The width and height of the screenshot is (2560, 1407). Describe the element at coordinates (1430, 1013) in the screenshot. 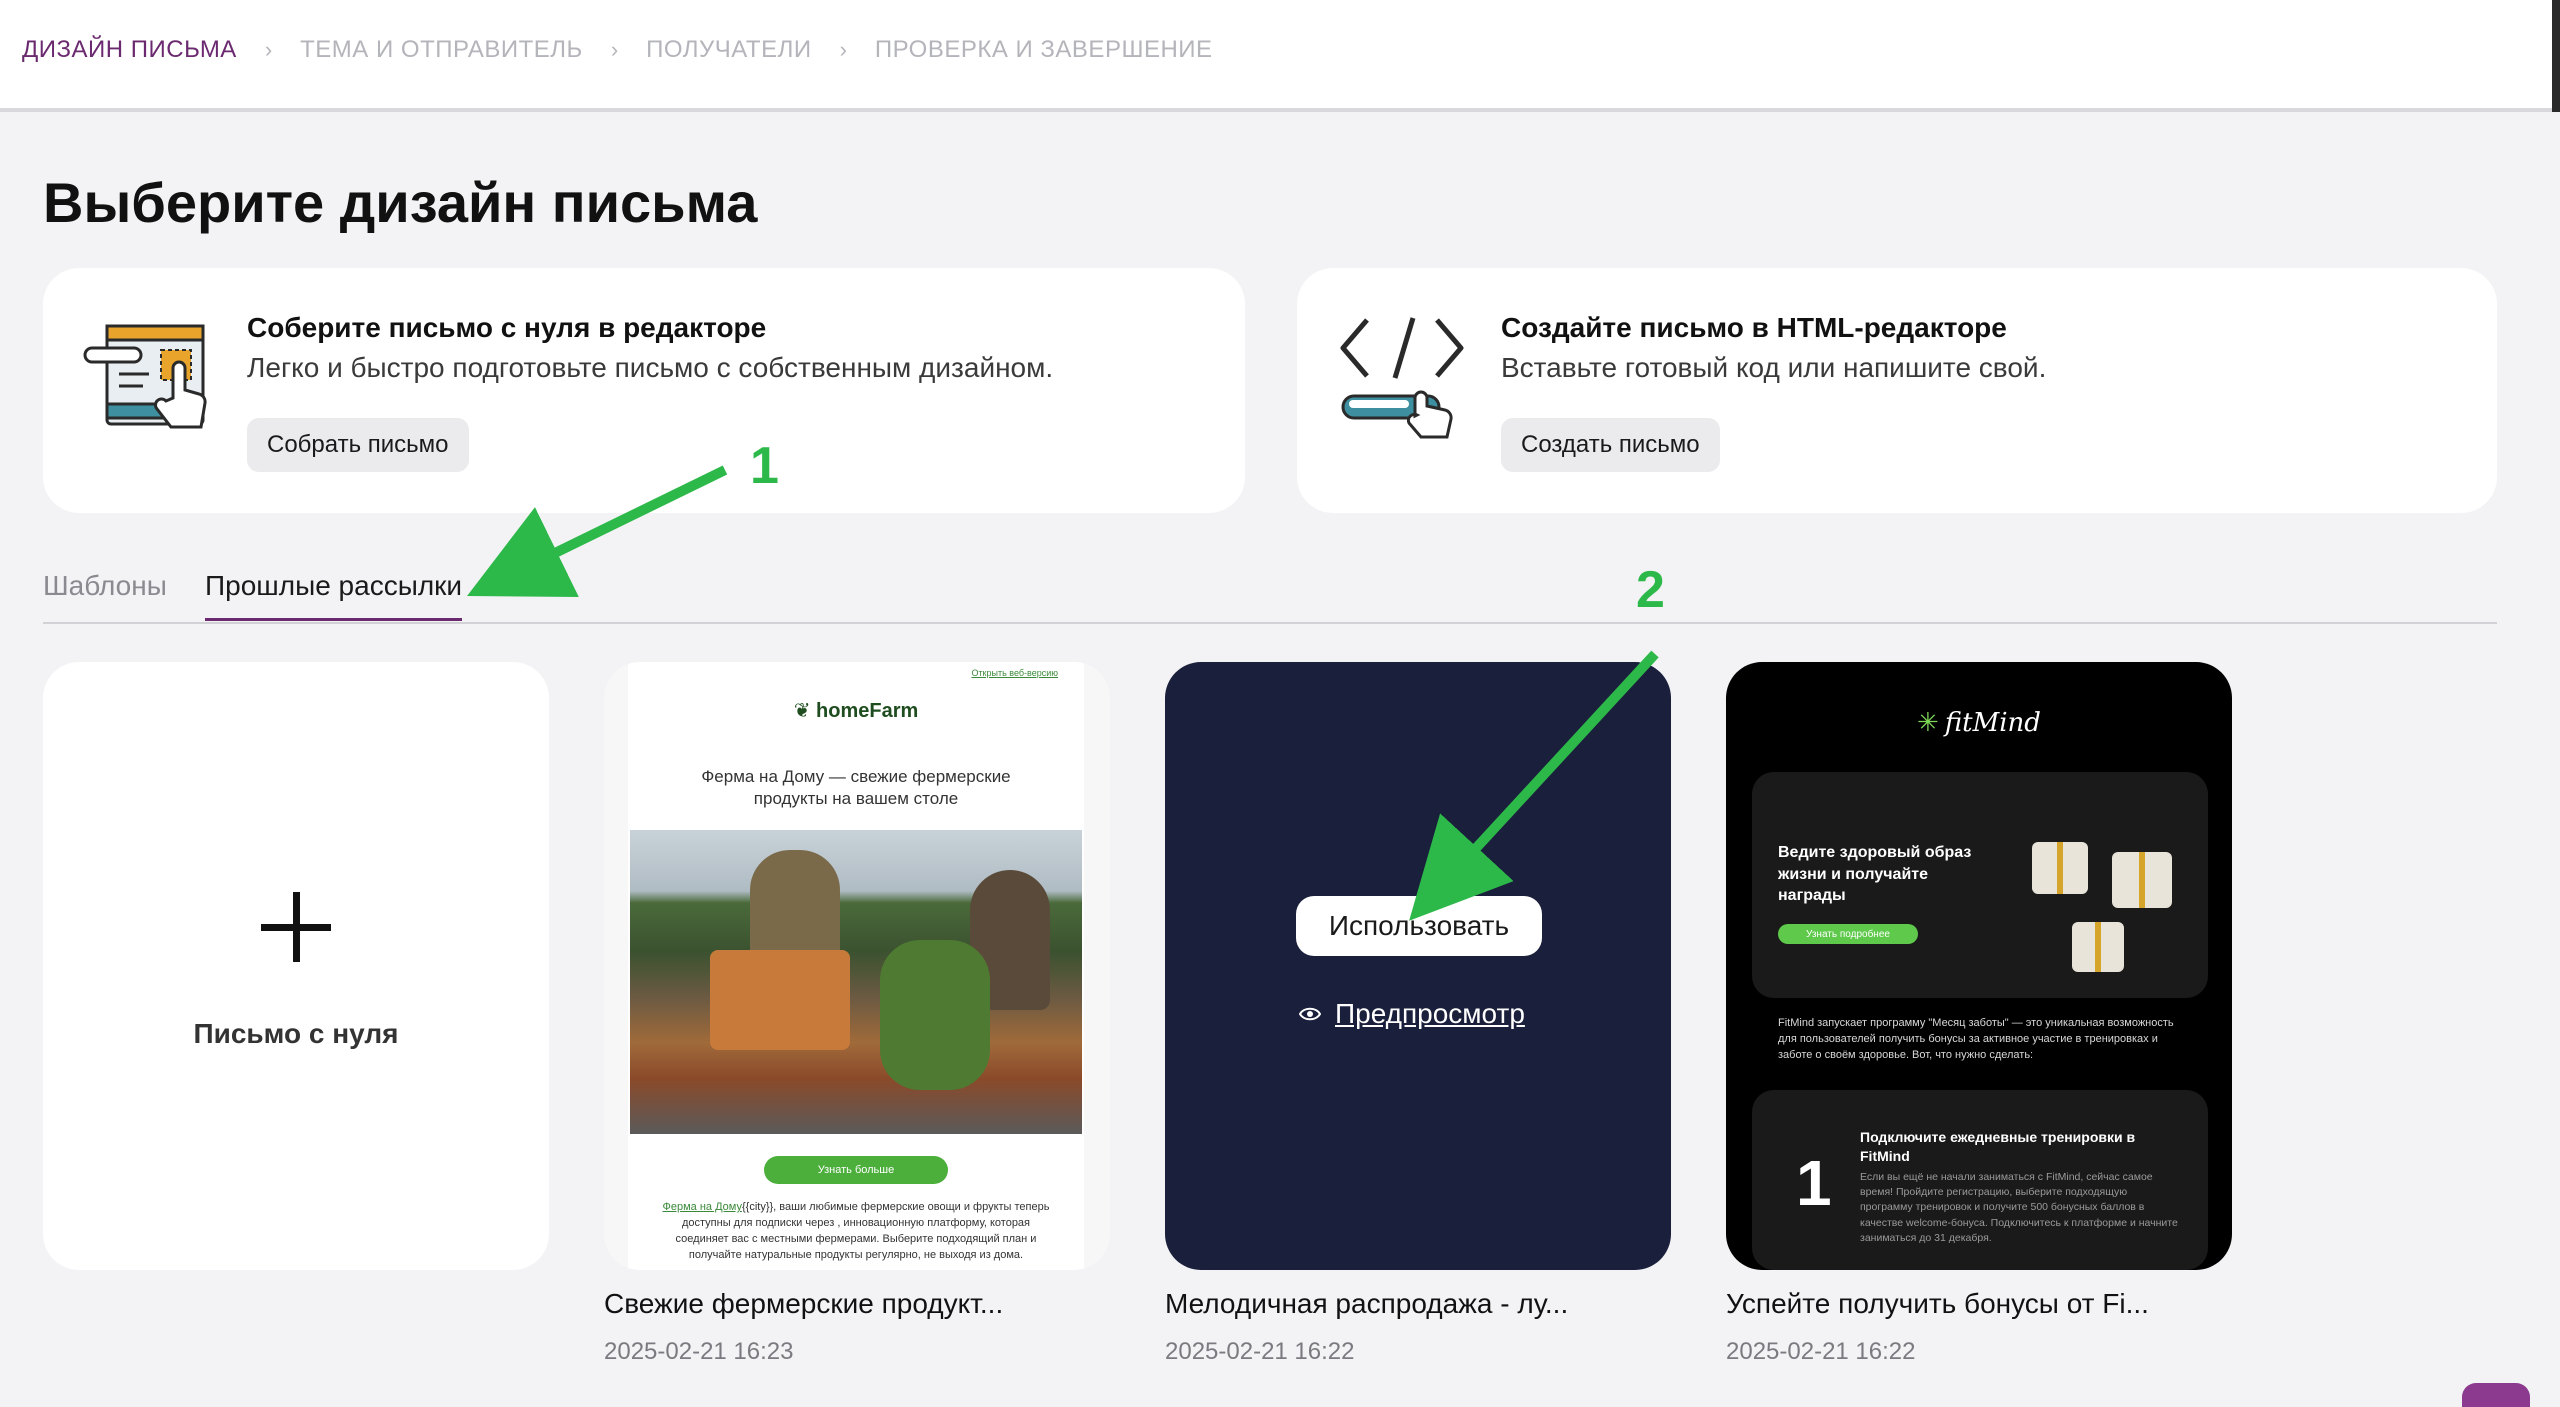

I see `preview-label: Предпросмотр` at that location.